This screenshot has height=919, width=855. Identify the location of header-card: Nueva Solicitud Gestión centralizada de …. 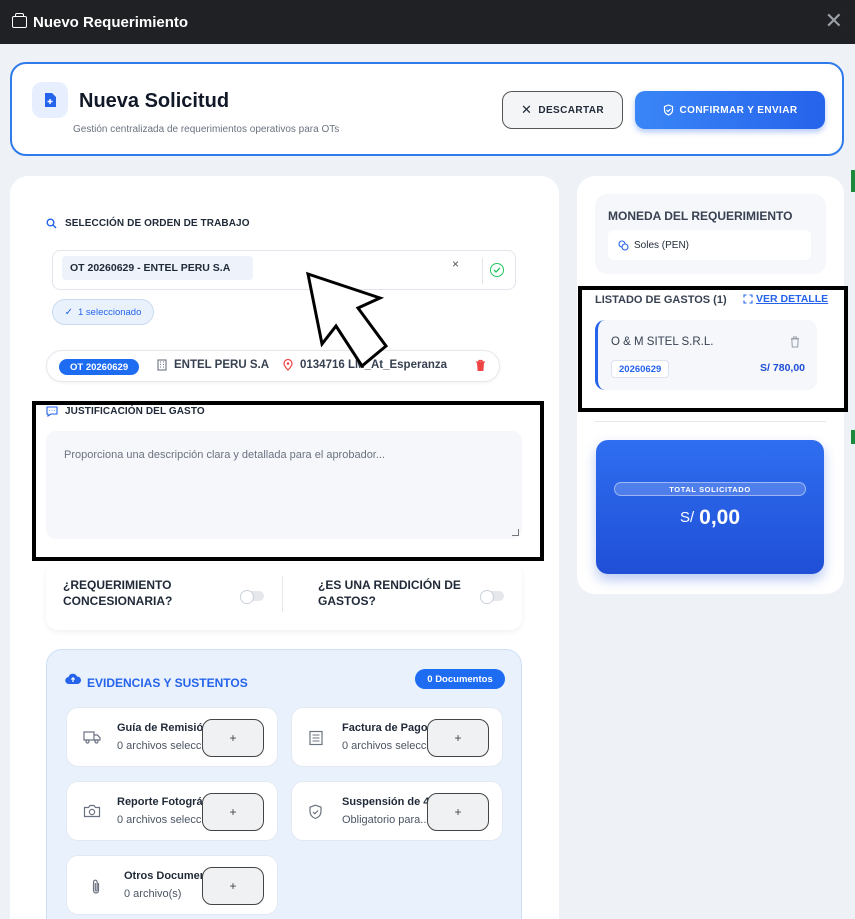
(427, 109).